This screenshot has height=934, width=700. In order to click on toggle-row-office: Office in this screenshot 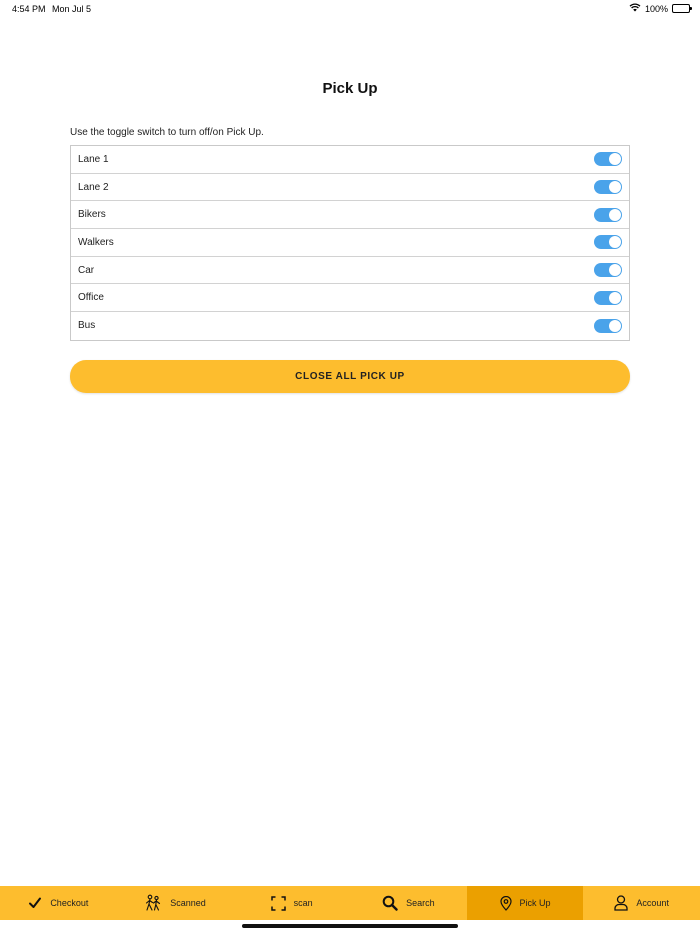, I will do `click(350, 298)`.